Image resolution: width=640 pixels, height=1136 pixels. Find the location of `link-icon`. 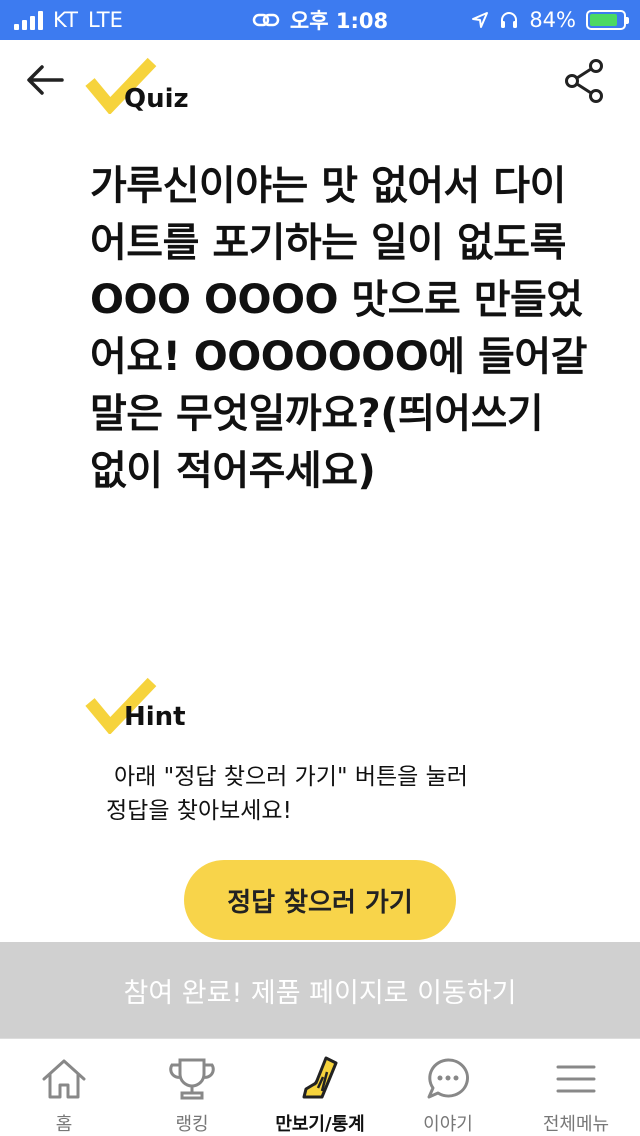

link-icon is located at coordinates (266, 20).